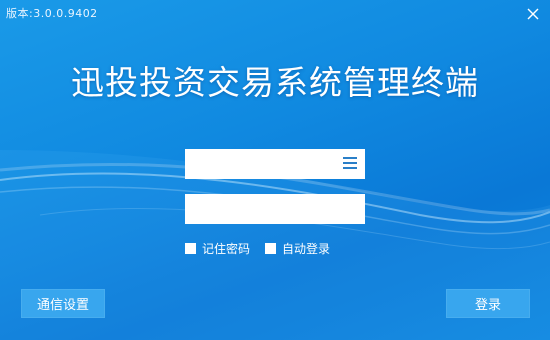 The height and width of the screenshot is (340, 550). Describe the element at coordinates (190, 248) in the screenshot. I see `remember-password-checkbox` at that location.